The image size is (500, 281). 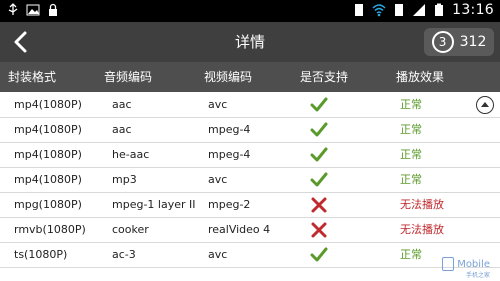 I want to click on cell-audio: ac-3, so click(x=124, y=254).